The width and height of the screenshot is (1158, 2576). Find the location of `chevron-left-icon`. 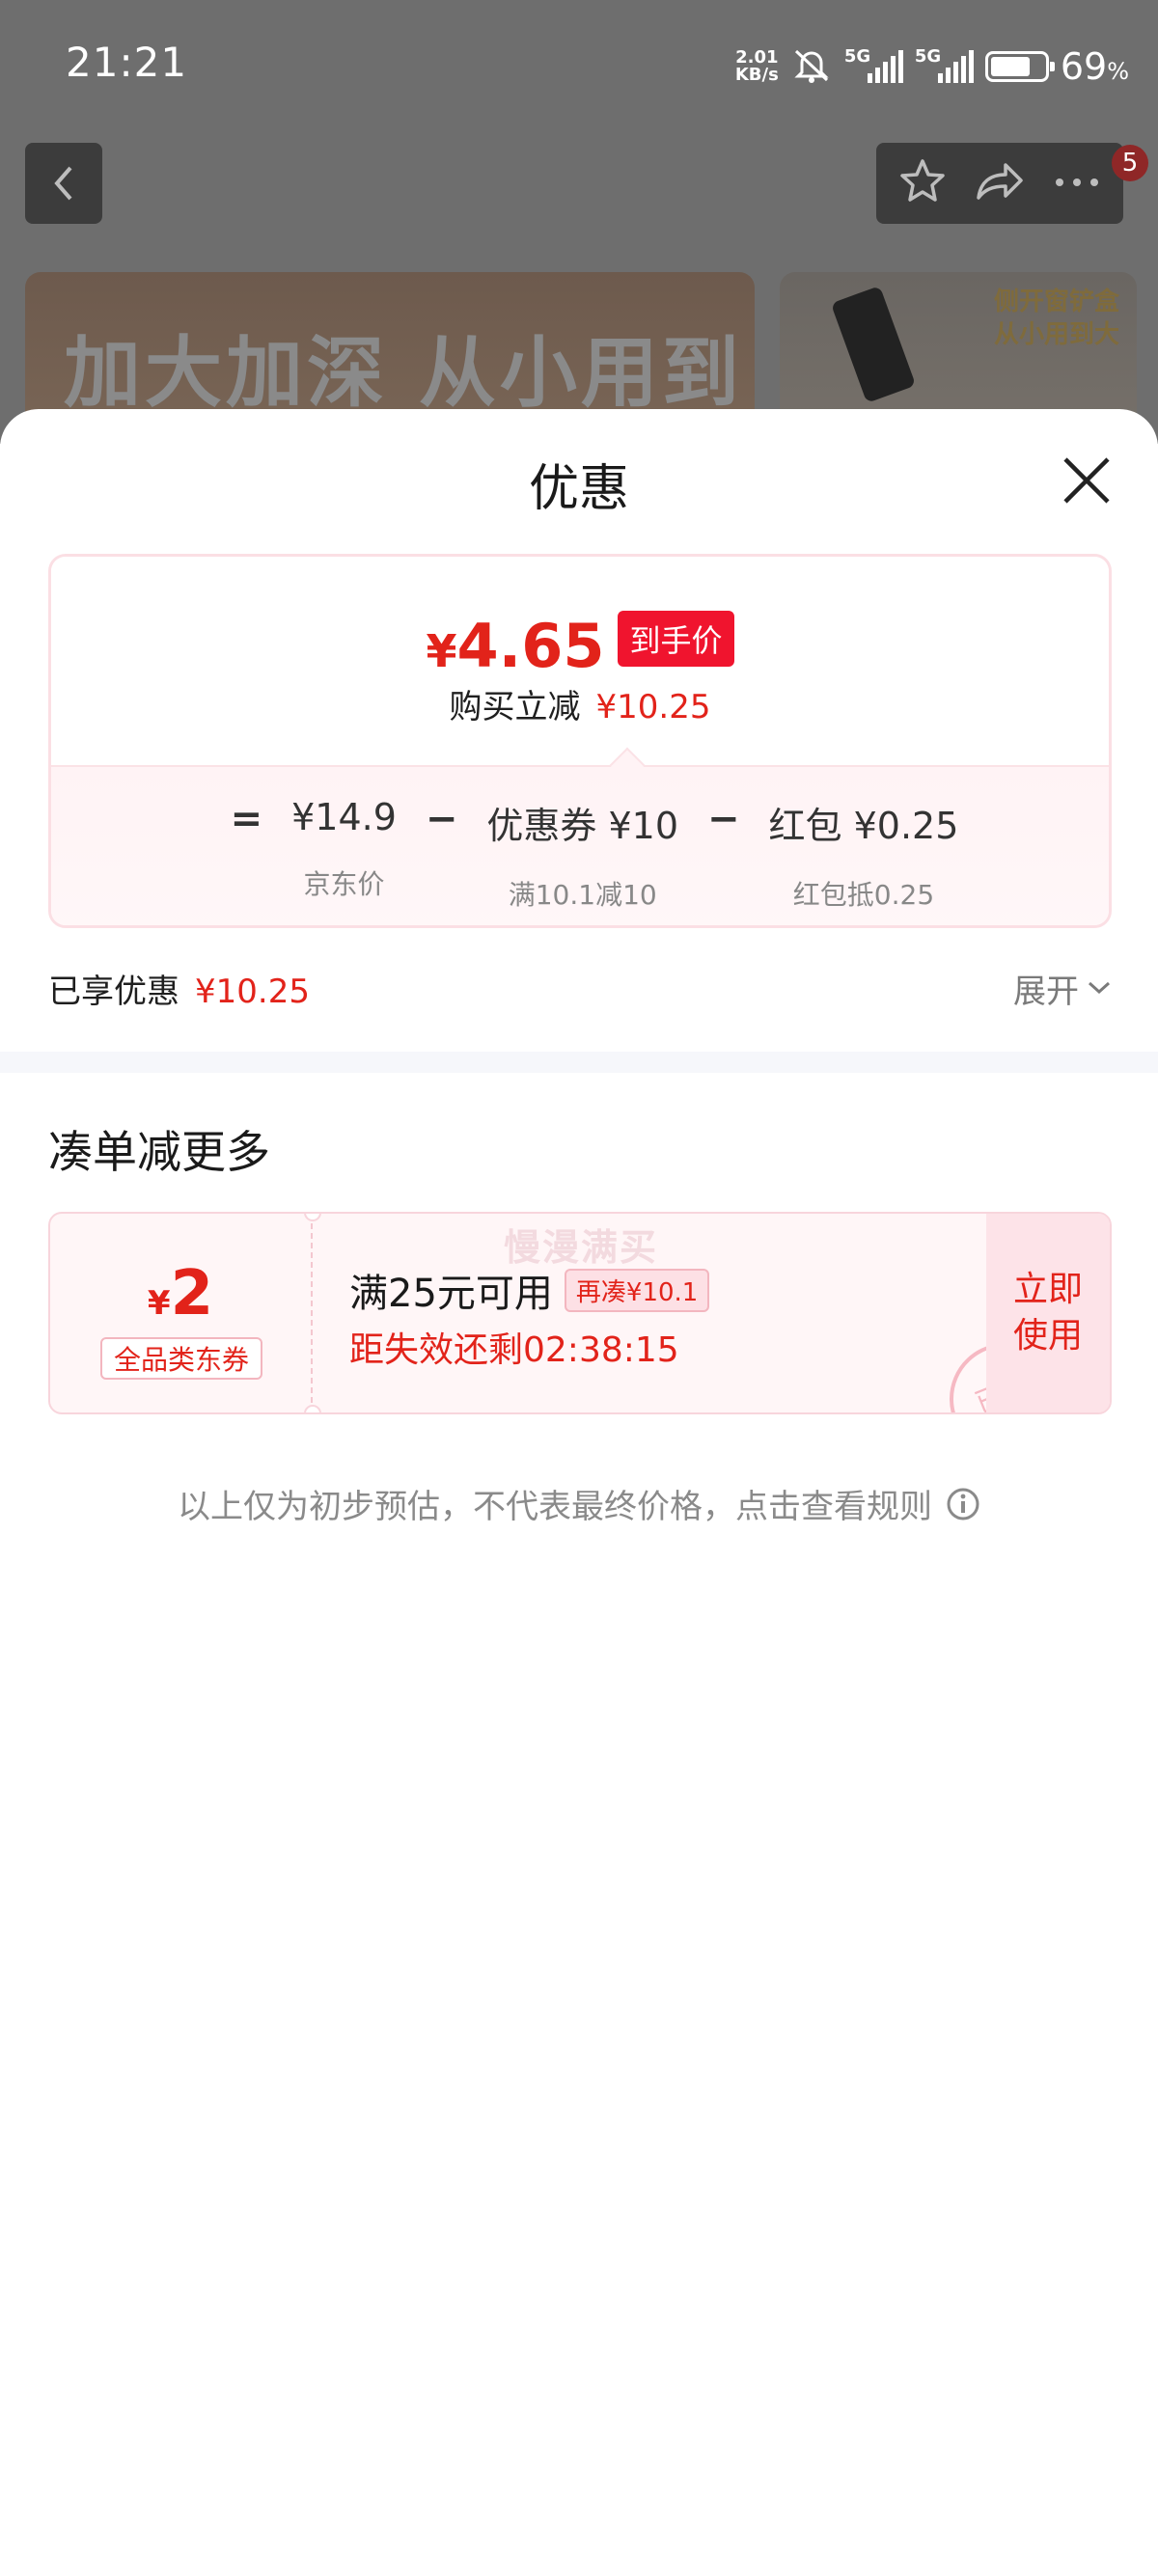

chevron-left-icon is located at coordinates (63, 184).